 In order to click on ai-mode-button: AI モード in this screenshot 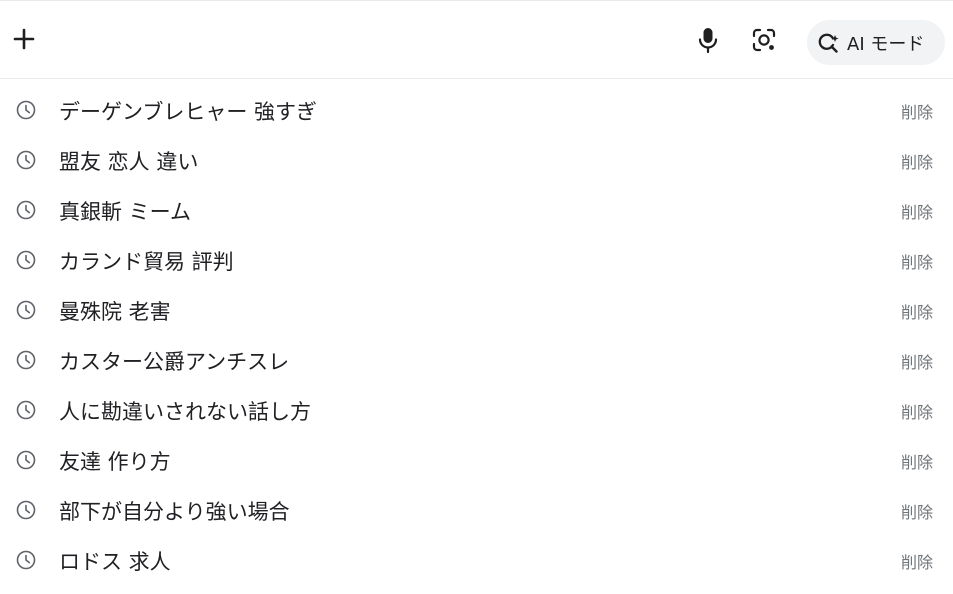, I will do `click(876, 42)`.